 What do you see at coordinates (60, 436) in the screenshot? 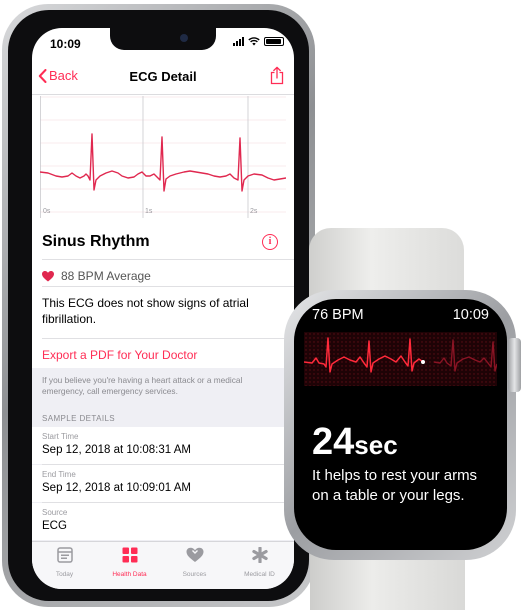
I see `start-time-label: Start Time` at bounding box center [60, 436].